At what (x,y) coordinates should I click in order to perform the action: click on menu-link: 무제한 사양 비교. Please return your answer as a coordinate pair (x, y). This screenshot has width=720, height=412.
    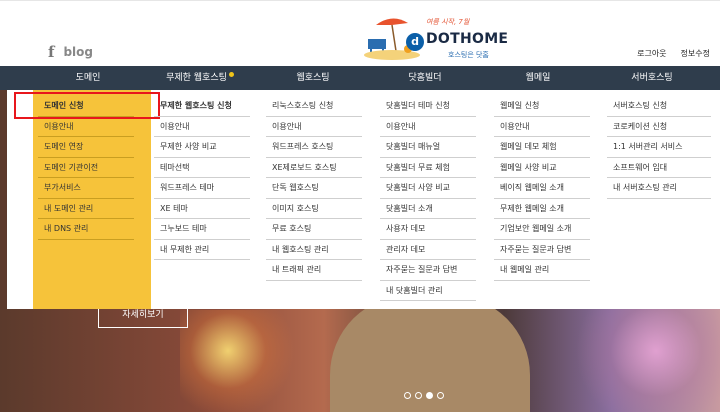
    Looking at the image, I should click on (202, 147).